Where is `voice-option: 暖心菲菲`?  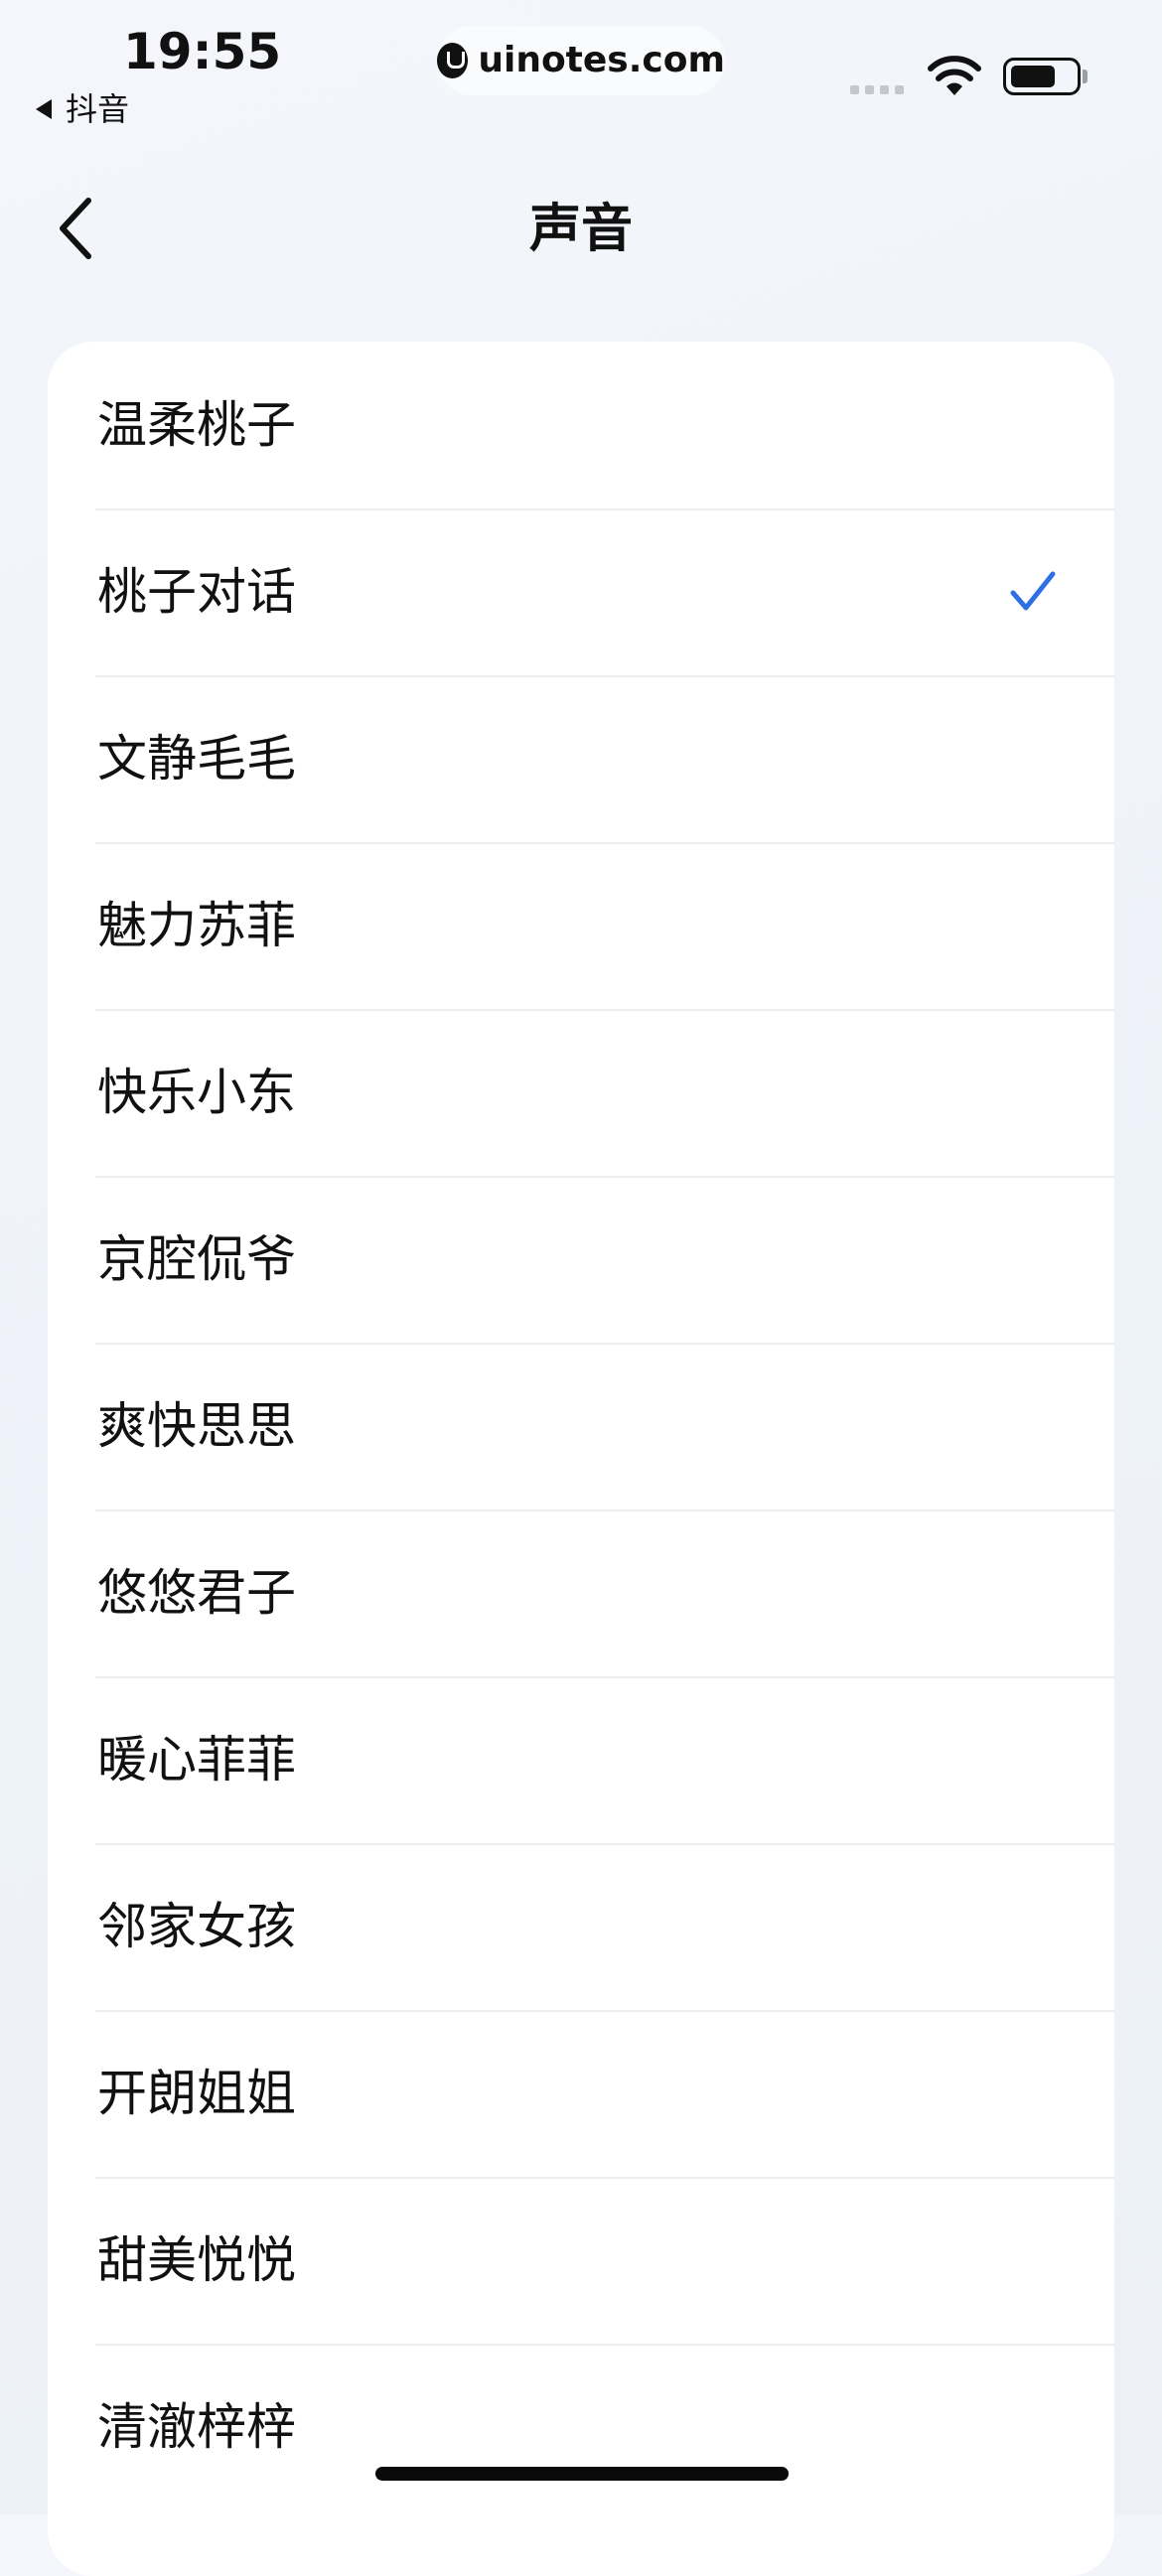
voice-option: 暖心菲菲 is located at coordinates (581, 1760).